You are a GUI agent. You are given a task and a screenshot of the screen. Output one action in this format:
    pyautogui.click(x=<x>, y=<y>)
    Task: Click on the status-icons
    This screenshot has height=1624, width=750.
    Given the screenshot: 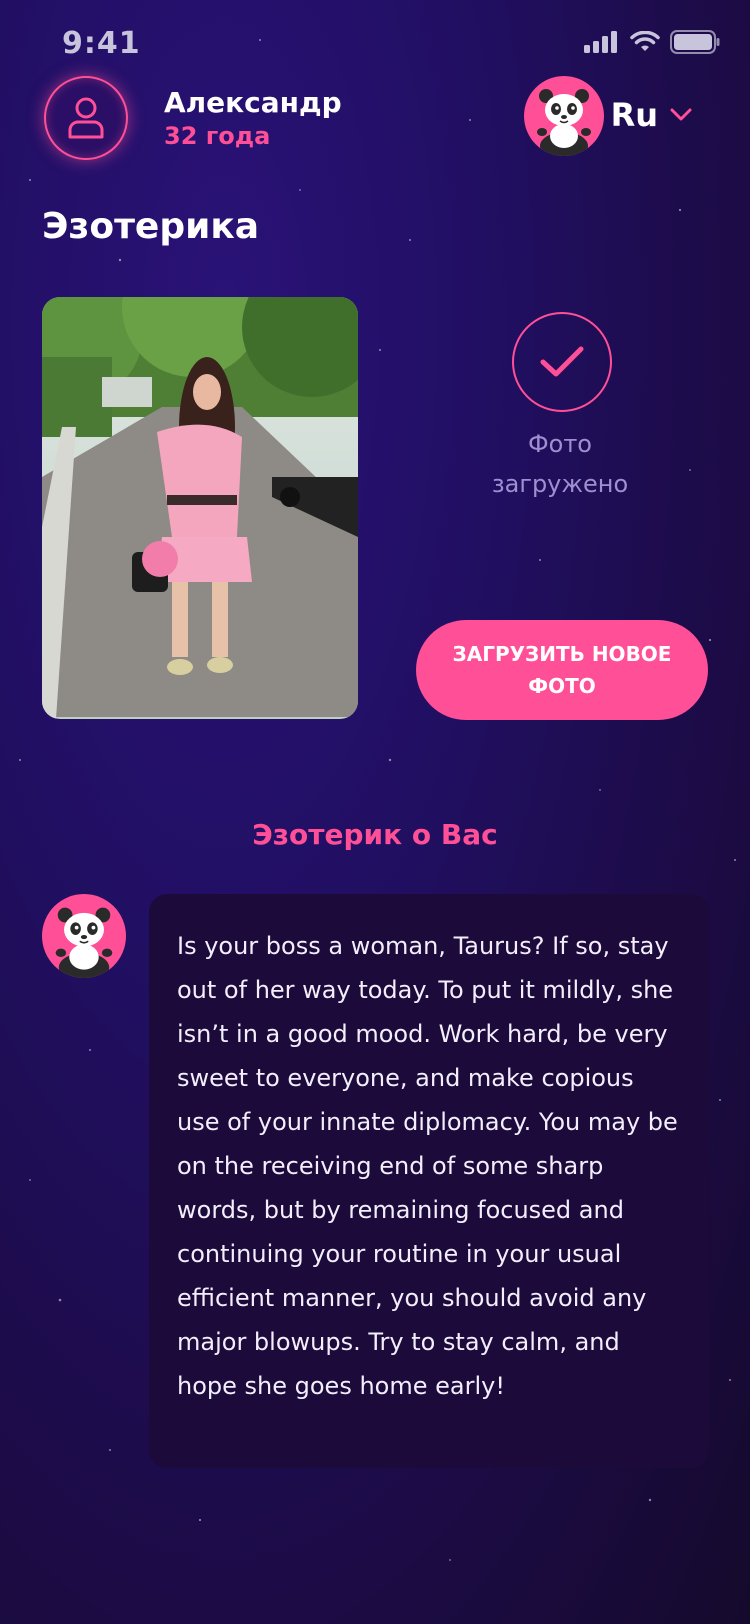 What is the action you would take?
    pyautogui.click(x=652, y=42)
    